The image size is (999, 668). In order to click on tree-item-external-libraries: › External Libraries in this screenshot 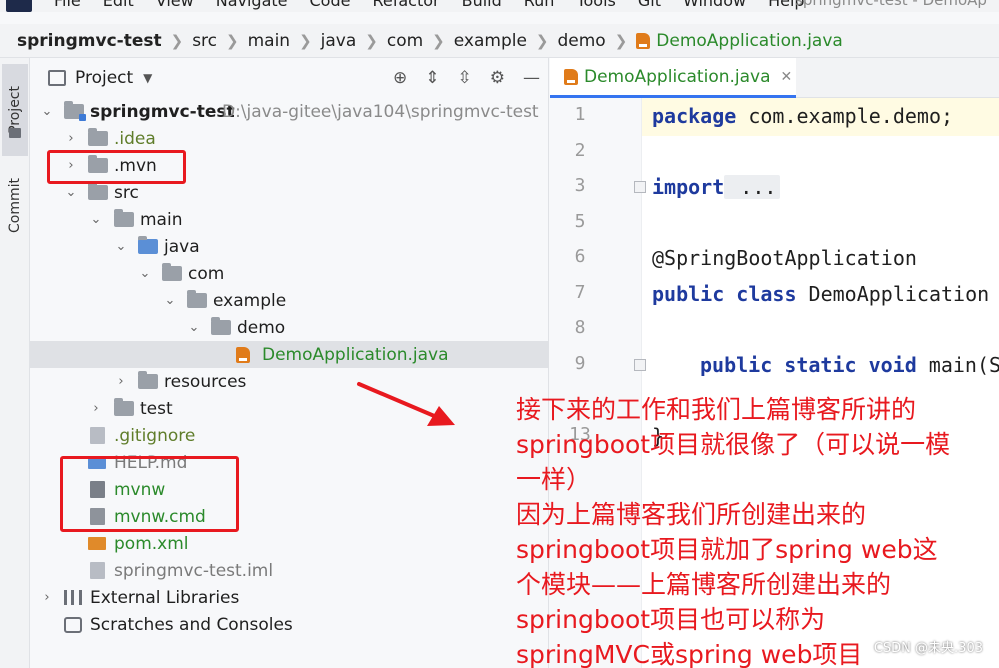, I will do `click(289, 597)`.